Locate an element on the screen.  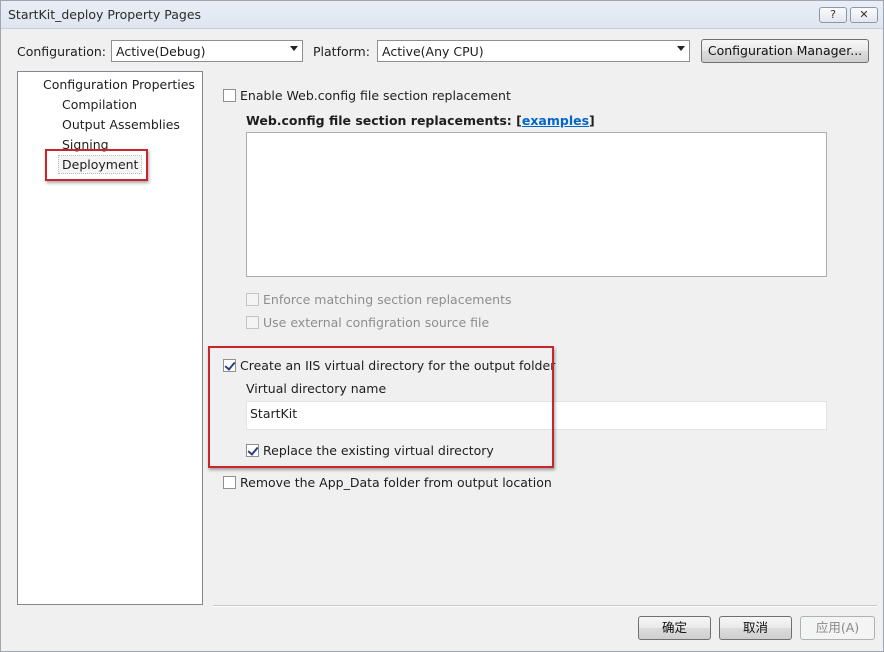
tree-item-output-assemblies: Output Assemblies is located at coordinates (121, 124).